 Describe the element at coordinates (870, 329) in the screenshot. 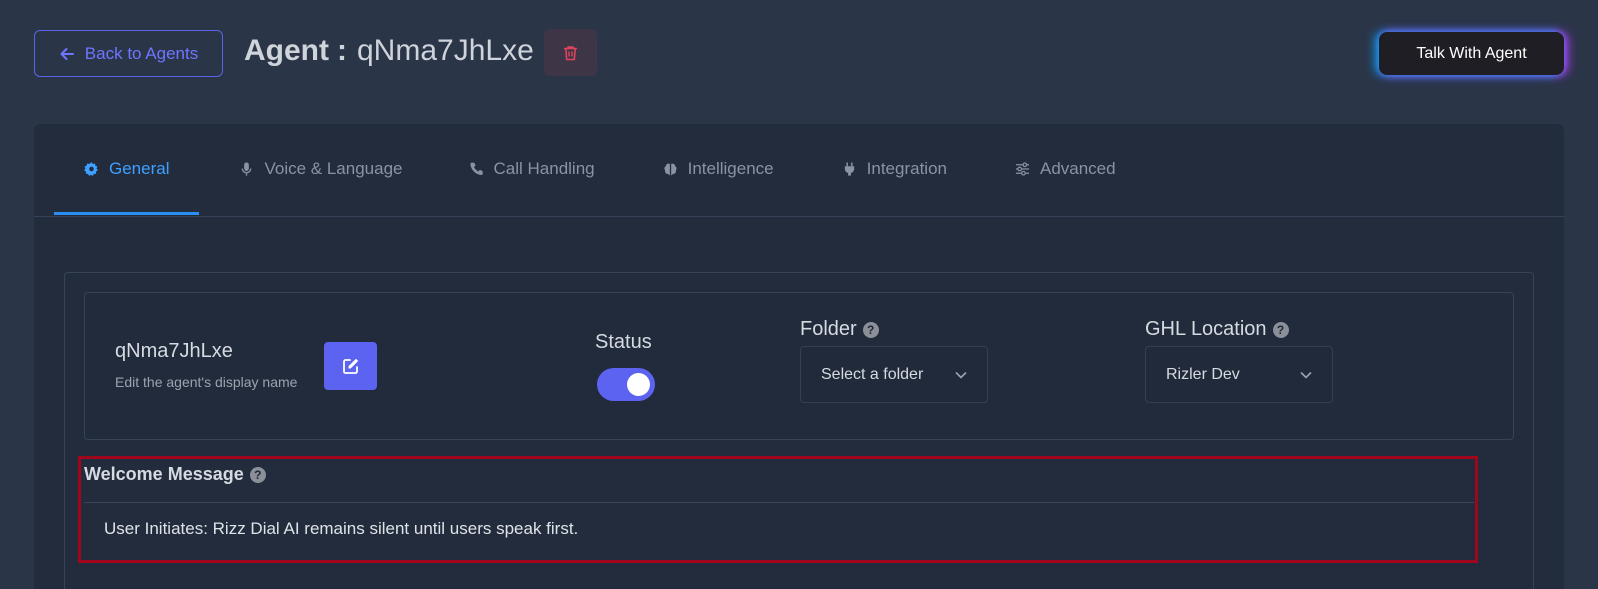

I see `folder-help-icon: ?` at that location.